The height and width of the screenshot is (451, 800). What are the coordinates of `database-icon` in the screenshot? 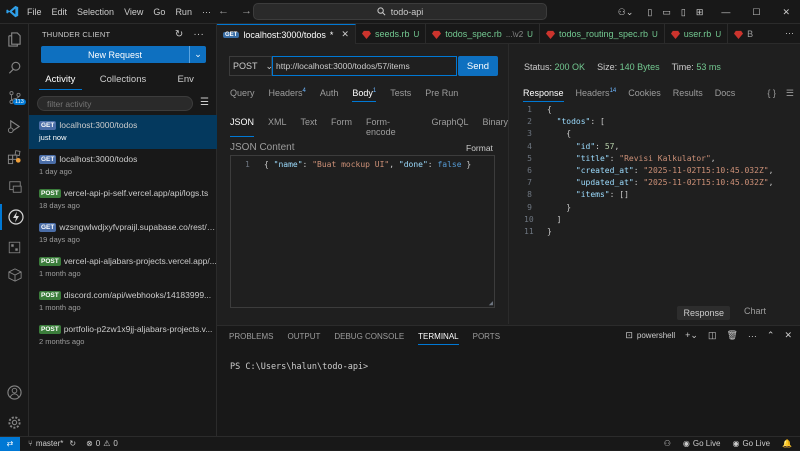 It's located at (14, 275).